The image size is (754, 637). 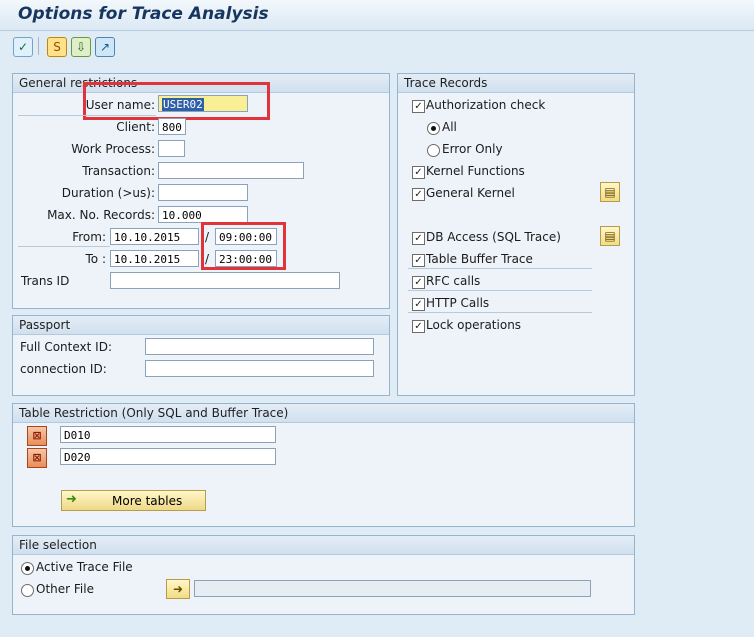 I want to click on other-file-label: Other File, so click(x=65, y=589).